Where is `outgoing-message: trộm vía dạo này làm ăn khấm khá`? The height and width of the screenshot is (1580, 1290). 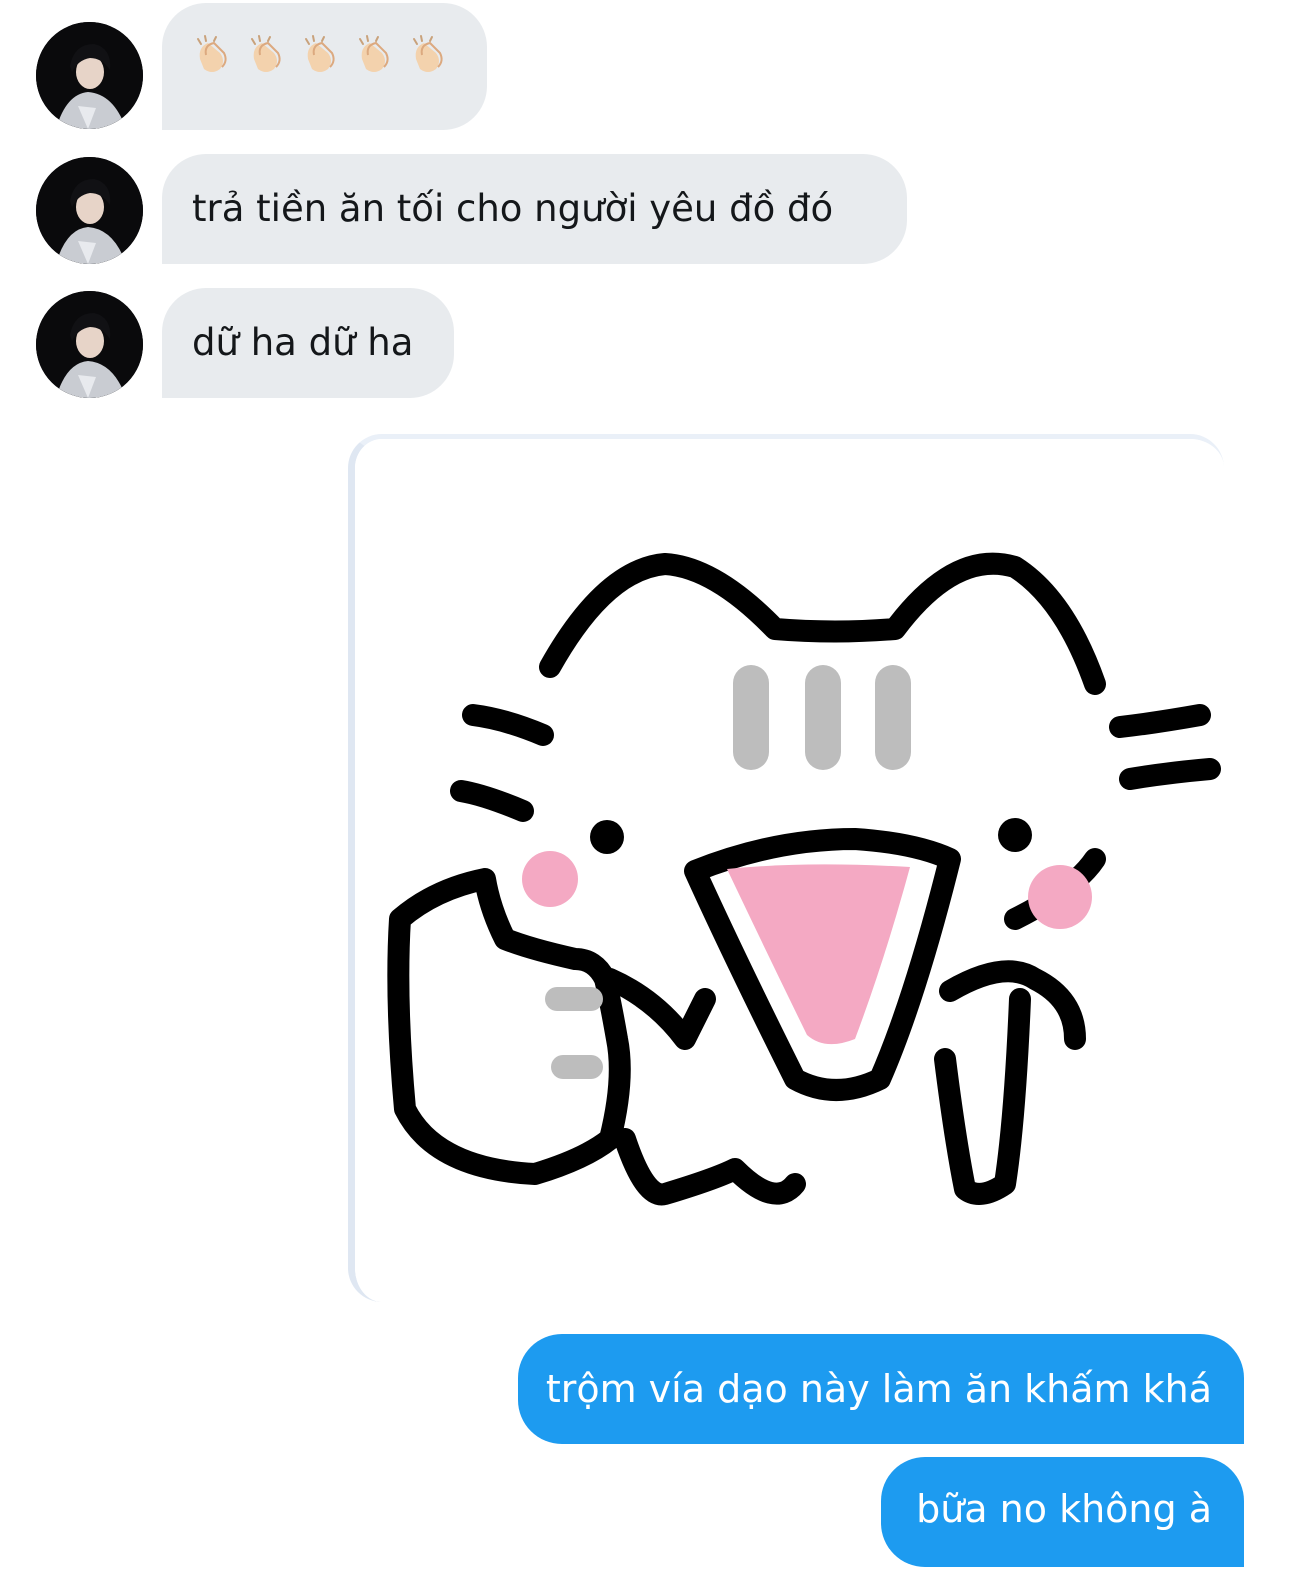 outgoing-message: trộm vía dạo này làm ăn khấm khá is located at coordinates (881, 1389).